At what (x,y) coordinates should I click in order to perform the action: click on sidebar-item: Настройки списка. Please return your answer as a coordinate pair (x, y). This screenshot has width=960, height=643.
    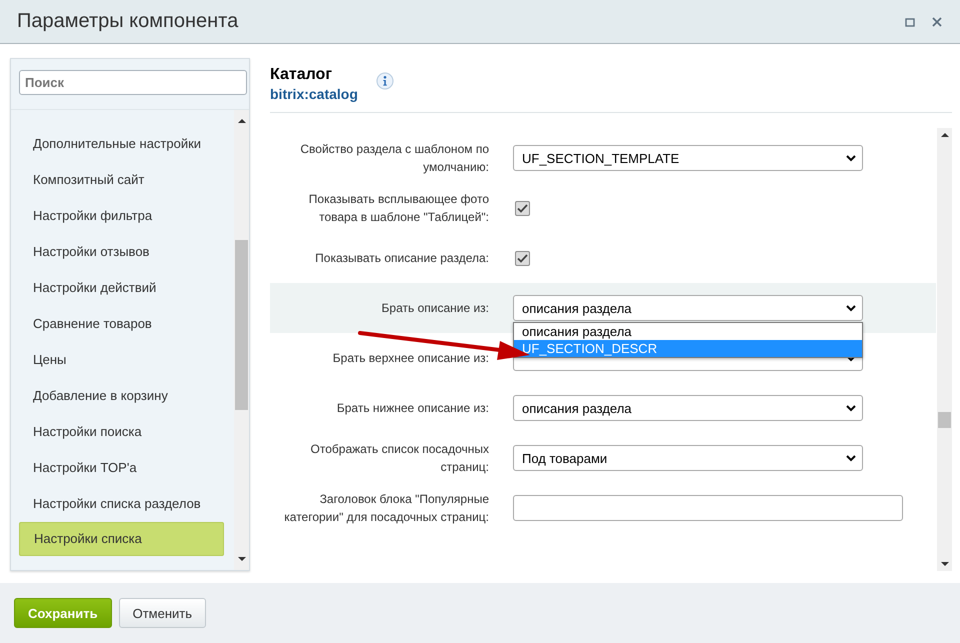
    Looking at the image, I should click on (121, 539).